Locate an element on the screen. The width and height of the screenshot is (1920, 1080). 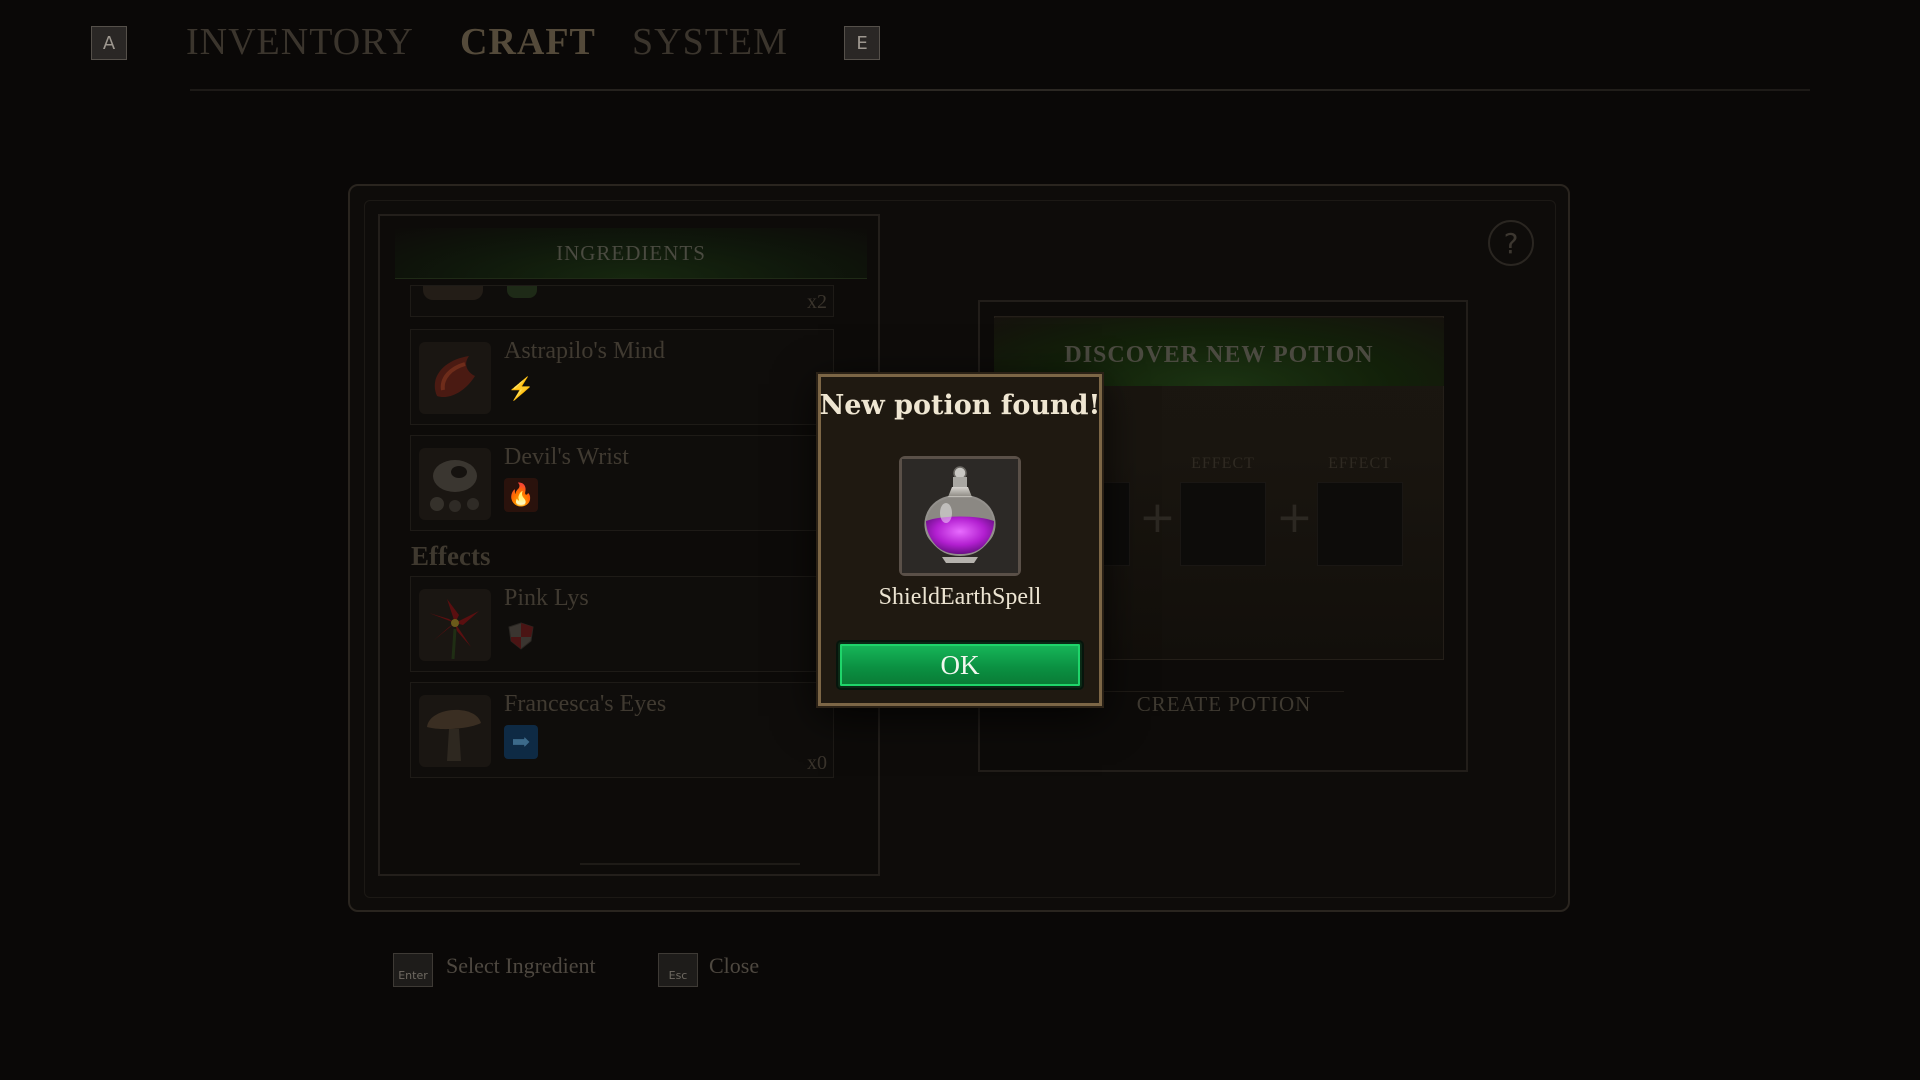
potion-image-frame is located at coordinates (960, 516).